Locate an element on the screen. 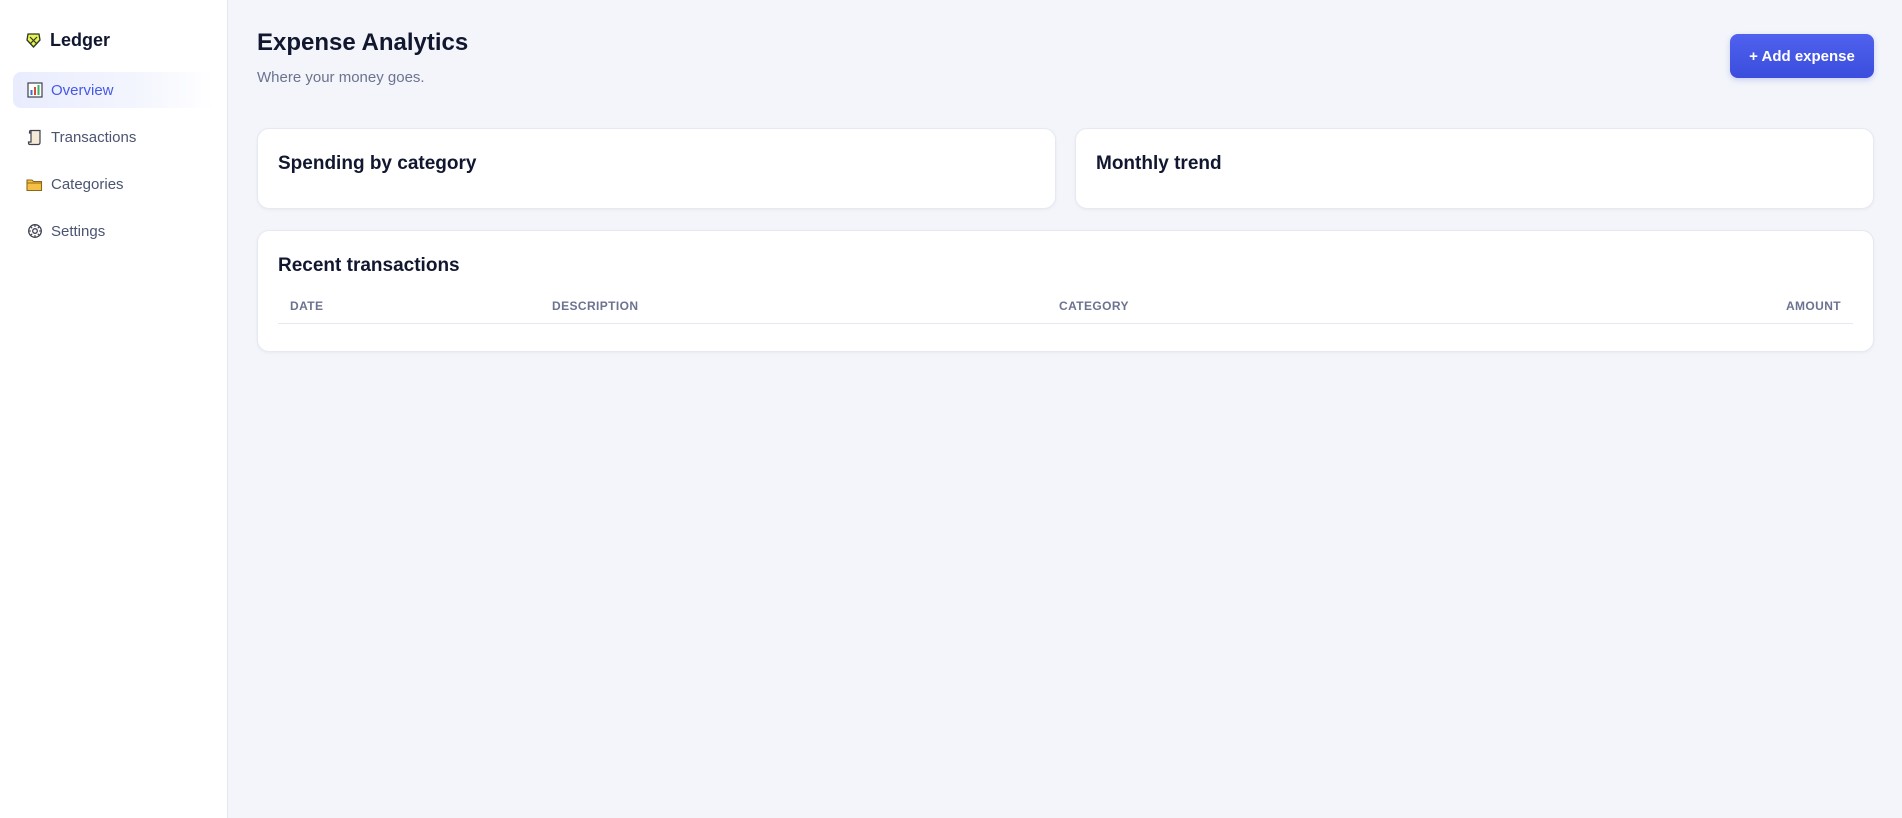 The height and width of the screenshot is (818, 1902). ledger-logo-icon is located at coordinates (33, 40).